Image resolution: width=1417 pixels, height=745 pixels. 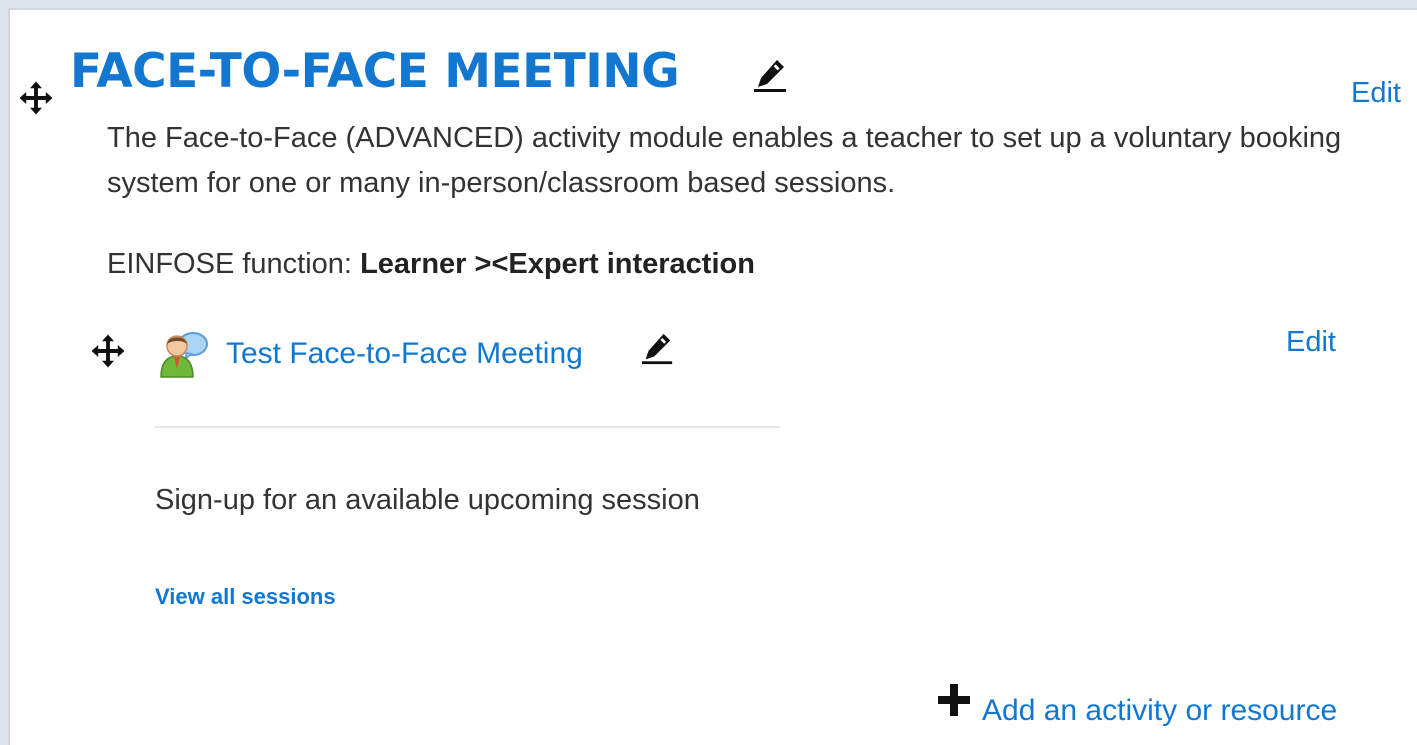 I want to click on activity-edit-link: Edit, so click(x=1311, y=342).